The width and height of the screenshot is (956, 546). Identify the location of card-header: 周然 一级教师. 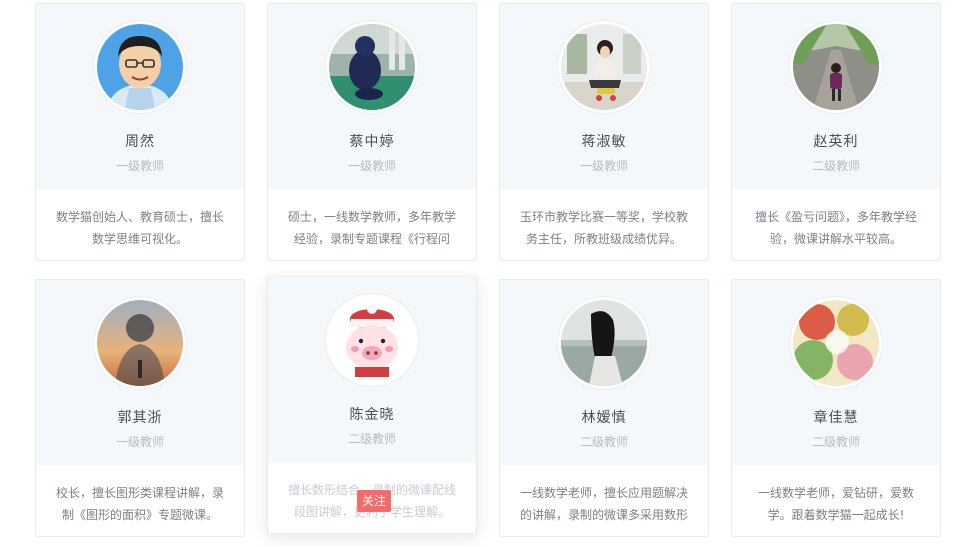
(140, 96).